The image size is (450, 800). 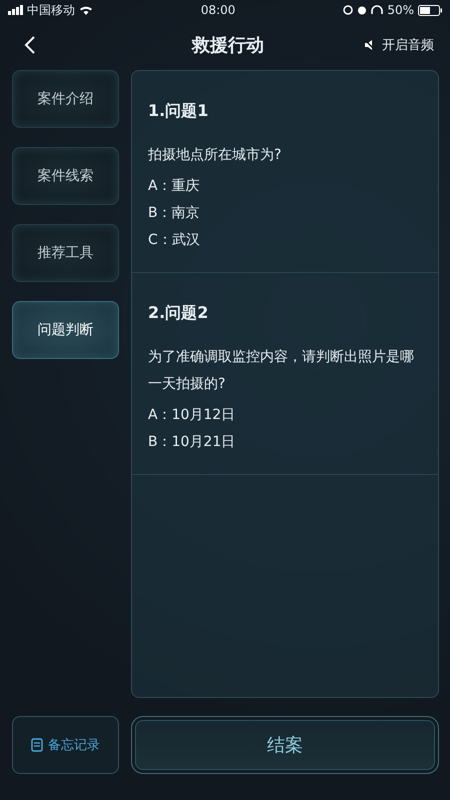 What do you see at coordinates (15, 10) in the screenshot?
I see `signal-icon` at bounding box center [15, 10].